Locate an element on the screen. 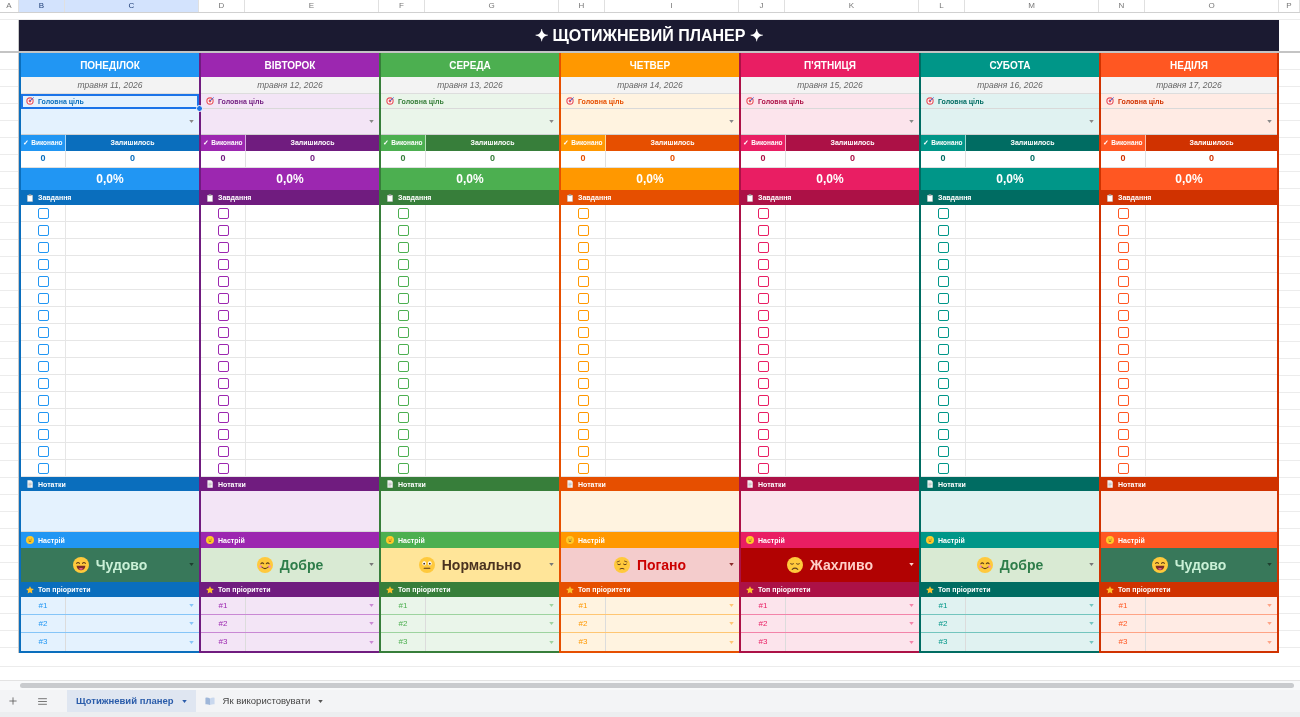 The image size is (1300, 717). mood-dropdown: Нормально is located at coordinates (470, 565).